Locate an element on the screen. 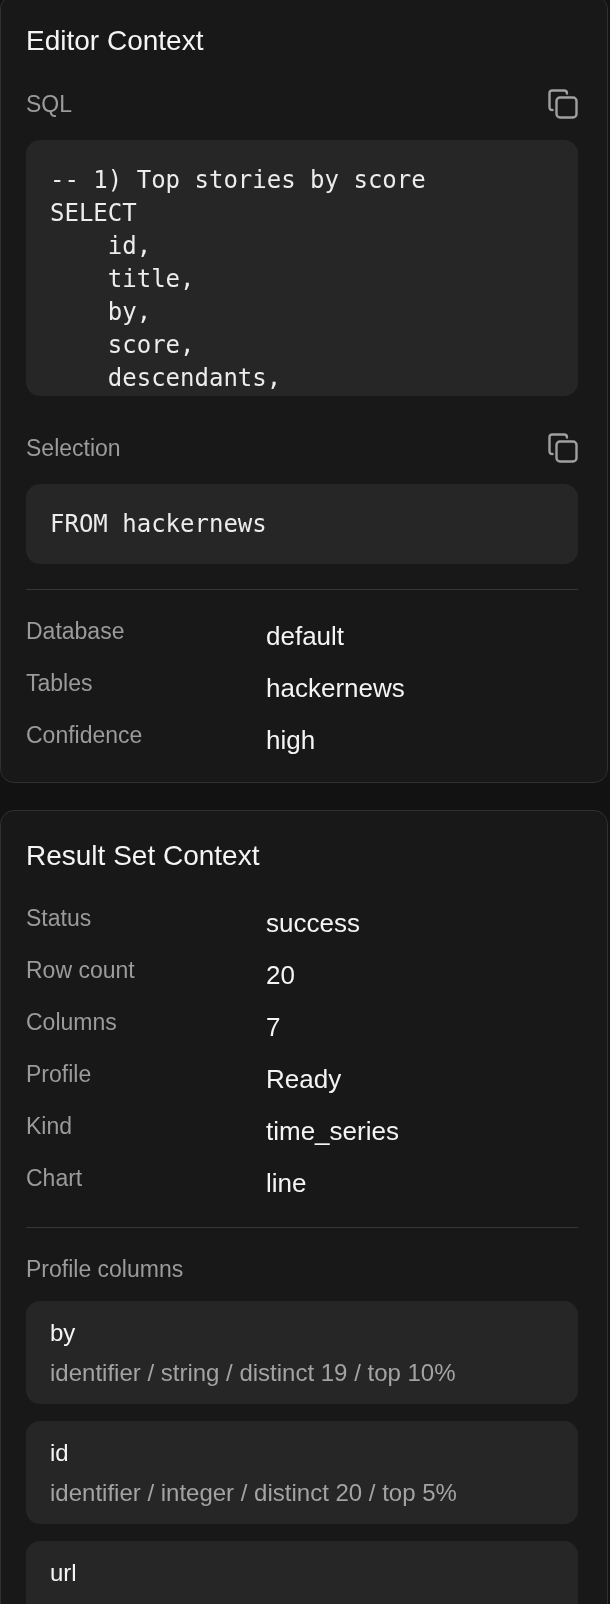 The height and width of the screenshot is (1604, 610). field-label: Kind is located at coordinates (49, 1126).